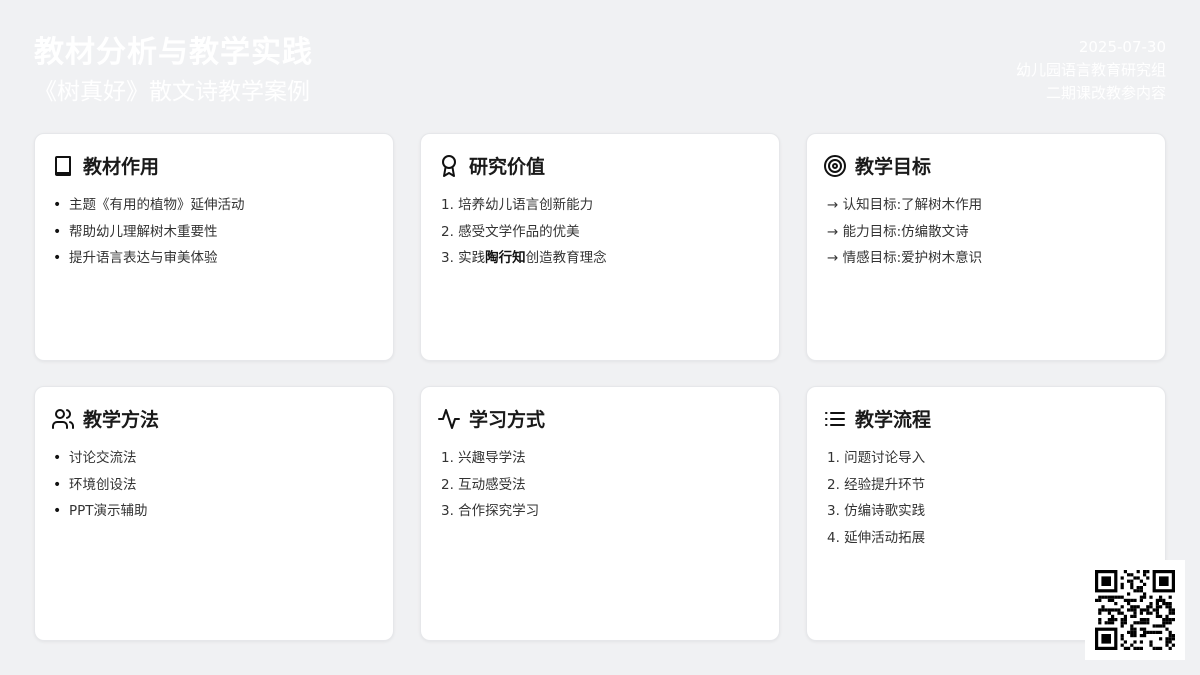 Image resolution: width=1200 pixels, height=675 pixels. I want to click on list-item: 2. 互动感受法, so click(483, 484).